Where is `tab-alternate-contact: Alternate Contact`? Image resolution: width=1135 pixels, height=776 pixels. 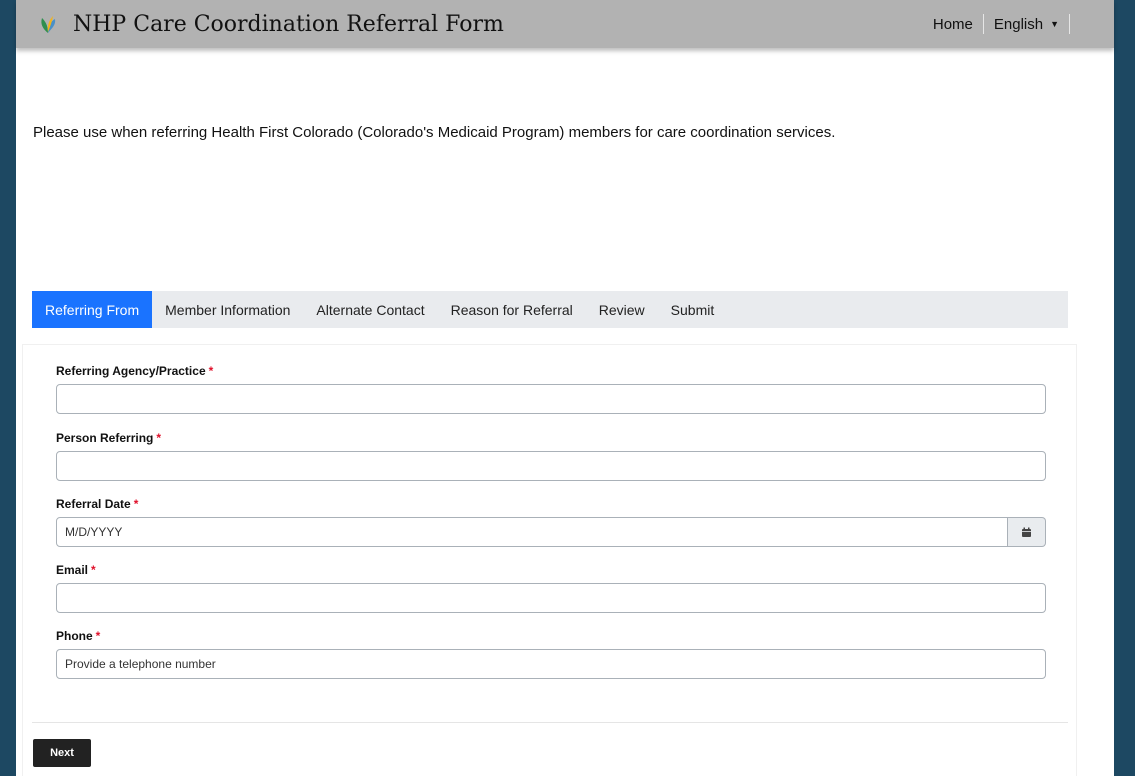
tab-alternate-contact: Alternate Contact is located at coordinates (370, 309).